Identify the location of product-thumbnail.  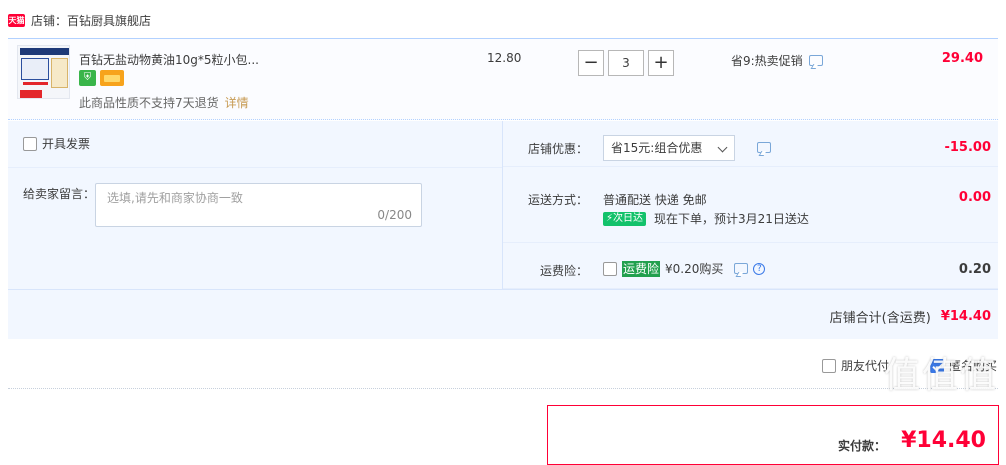
(43, 72).